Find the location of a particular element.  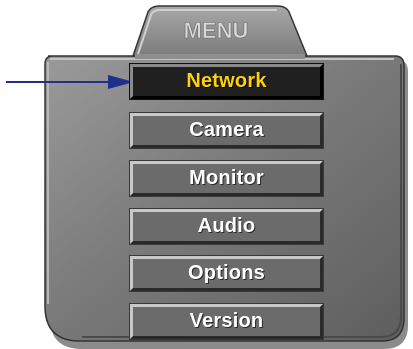

menu-item-options: Options is located at coordinates (226, 273).